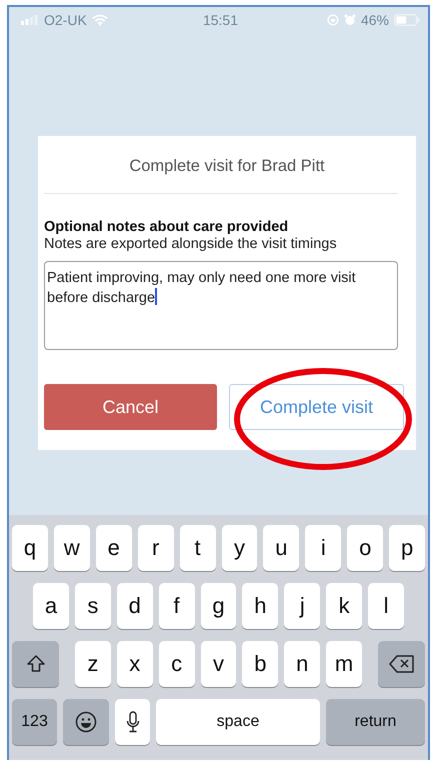  I want to click on delete-key, so click(402, 664).